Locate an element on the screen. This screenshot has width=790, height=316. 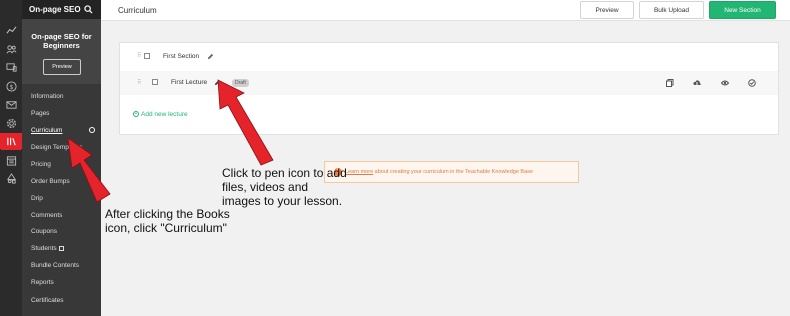
books-note-line-1: After clicking the Books is located at coordinates (167, 214).